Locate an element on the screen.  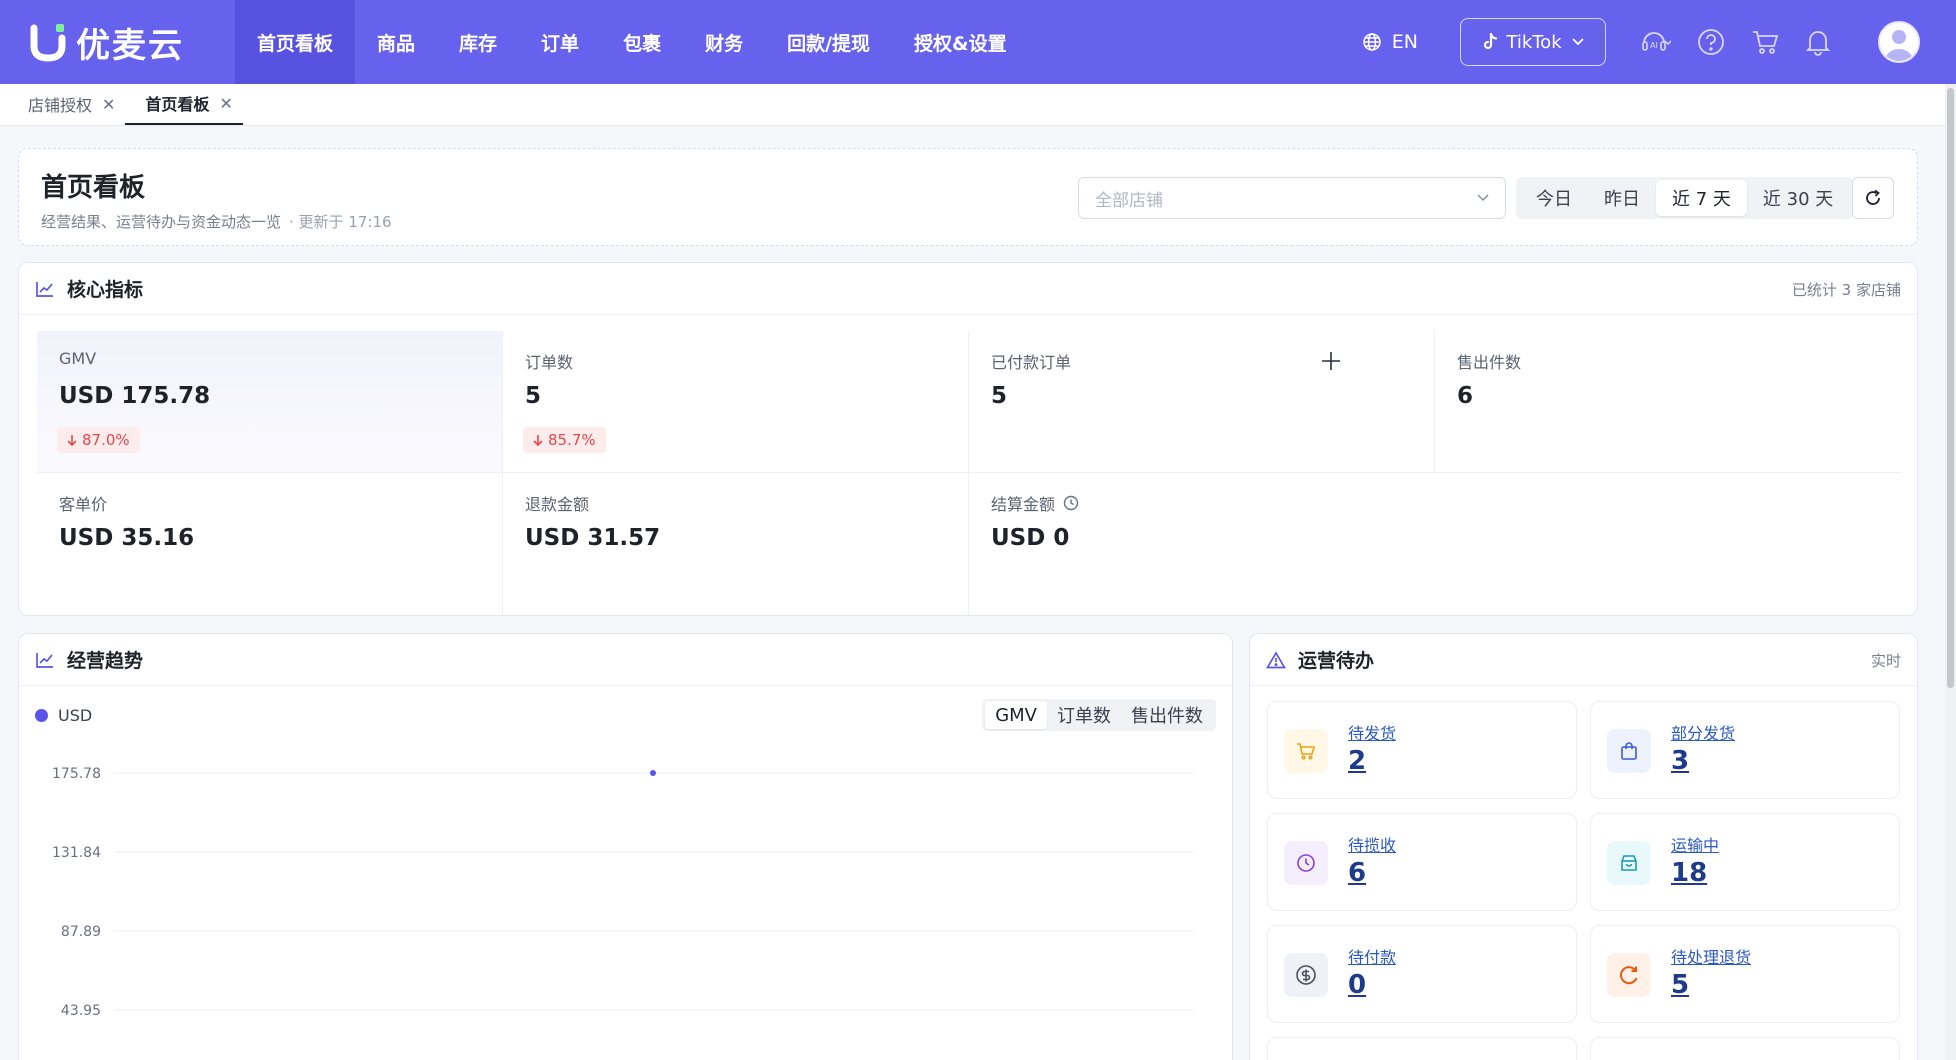
todo-label: 部分发货 is located at coordinates (1703, 732).